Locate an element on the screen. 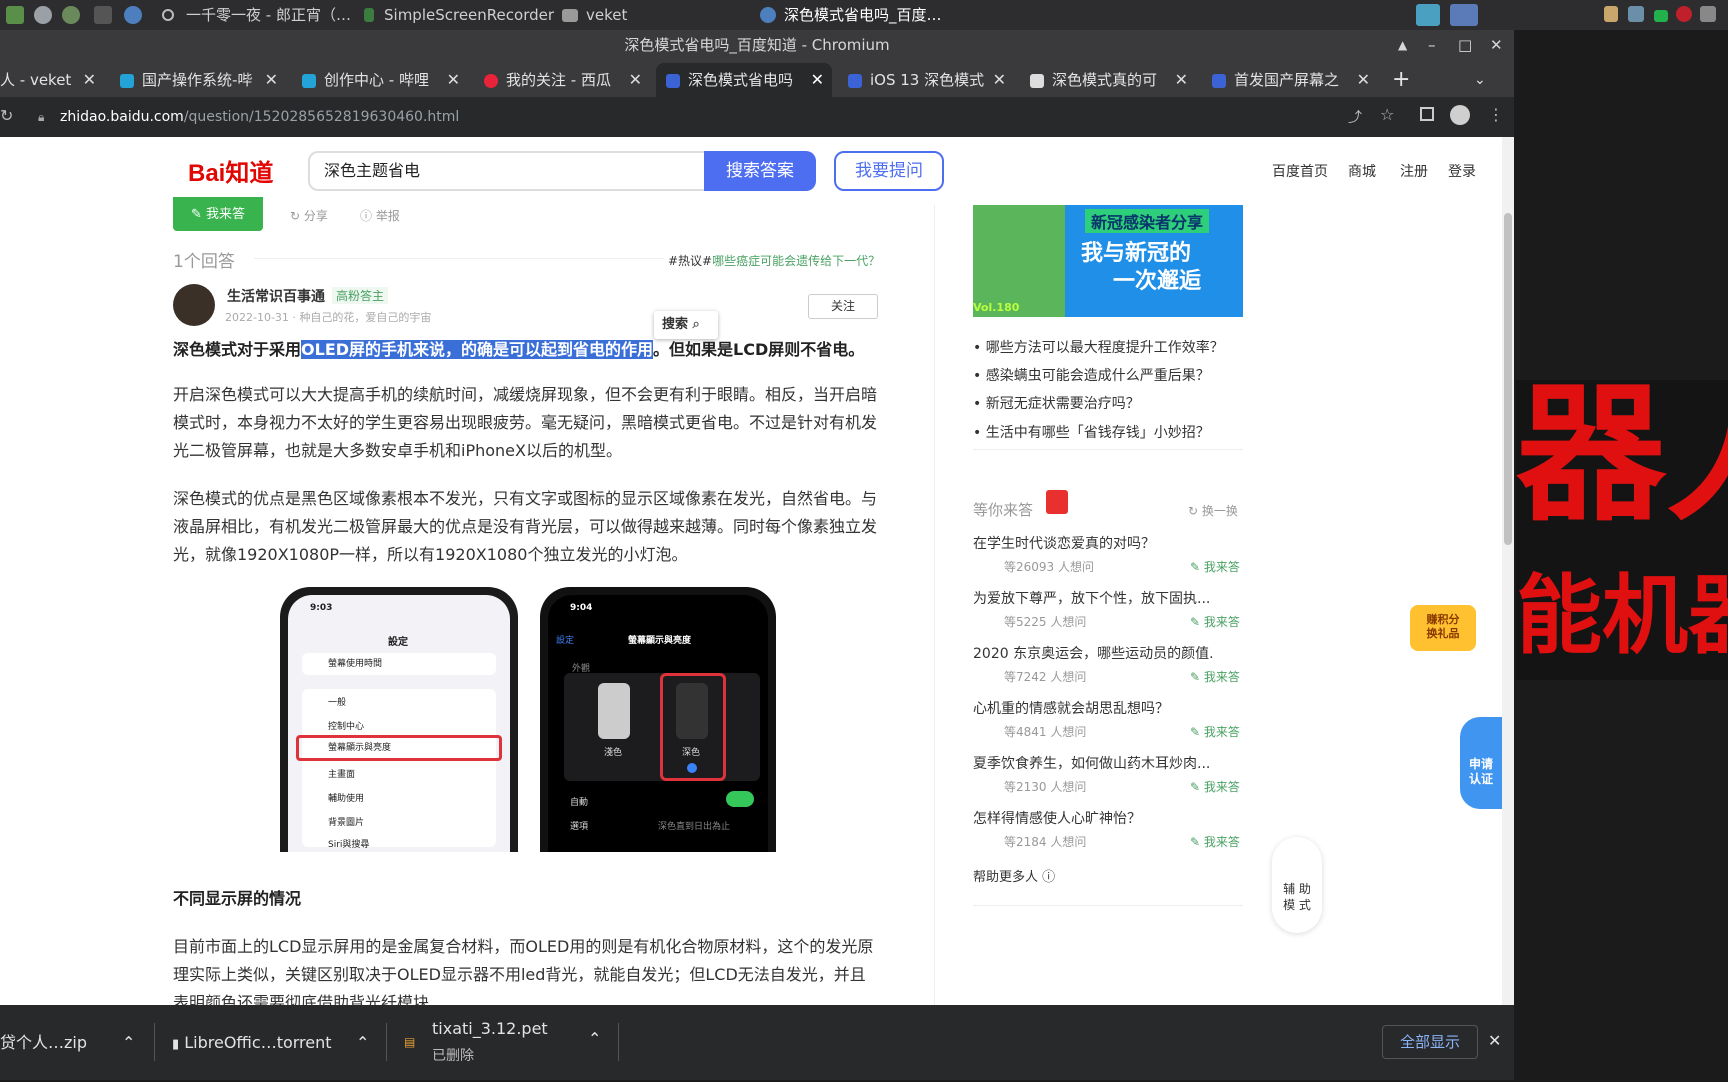 This screenshot has width=1728, height=1082. answerer-name: 生活常识百事通 is located at coordinates (276, 296).